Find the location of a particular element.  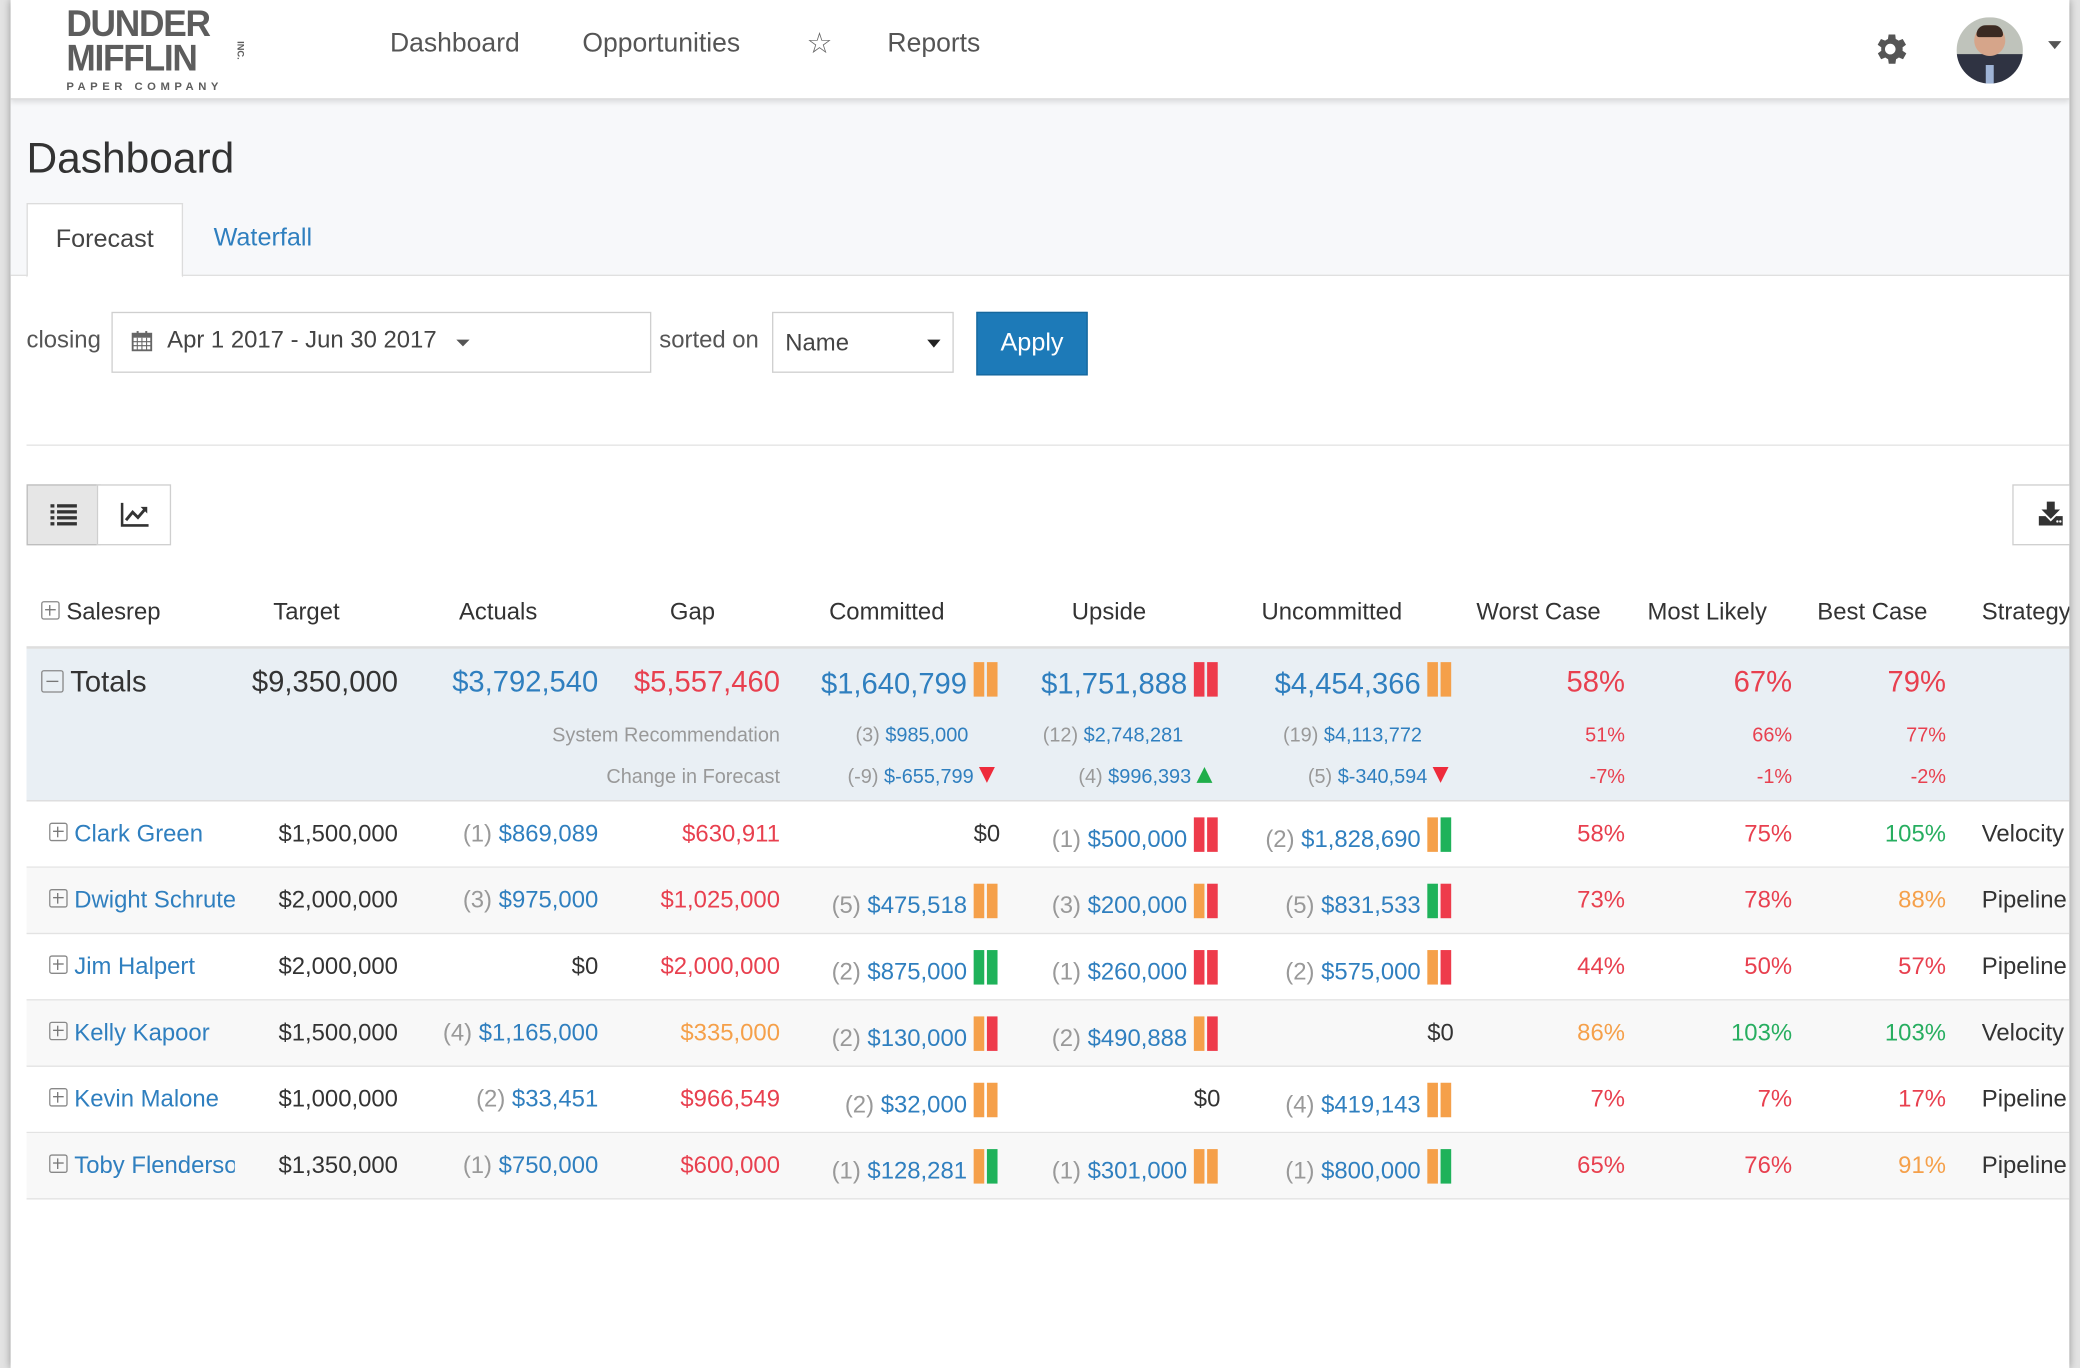

expand-all-icon is located at coordinates (50, 610).